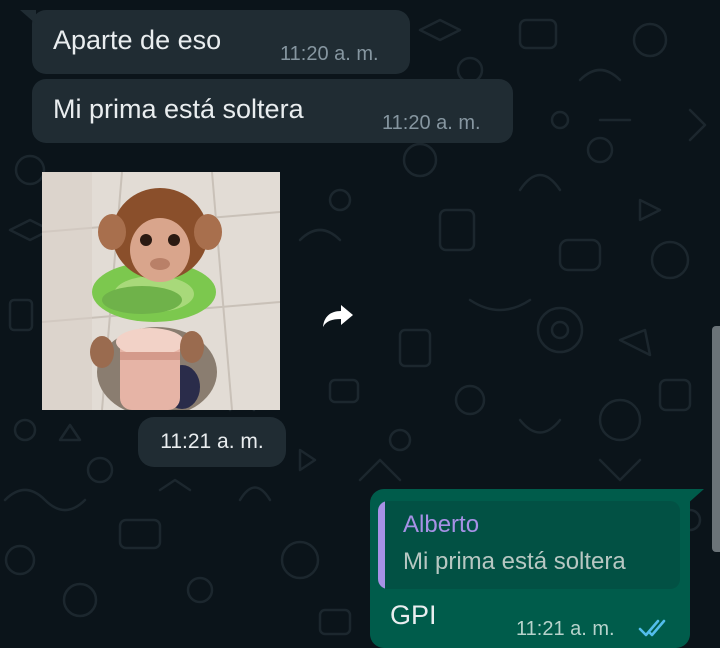 This screenshot has height=648, width=720. I want to click on message-text: Aparte de eso, so click(137, 40).